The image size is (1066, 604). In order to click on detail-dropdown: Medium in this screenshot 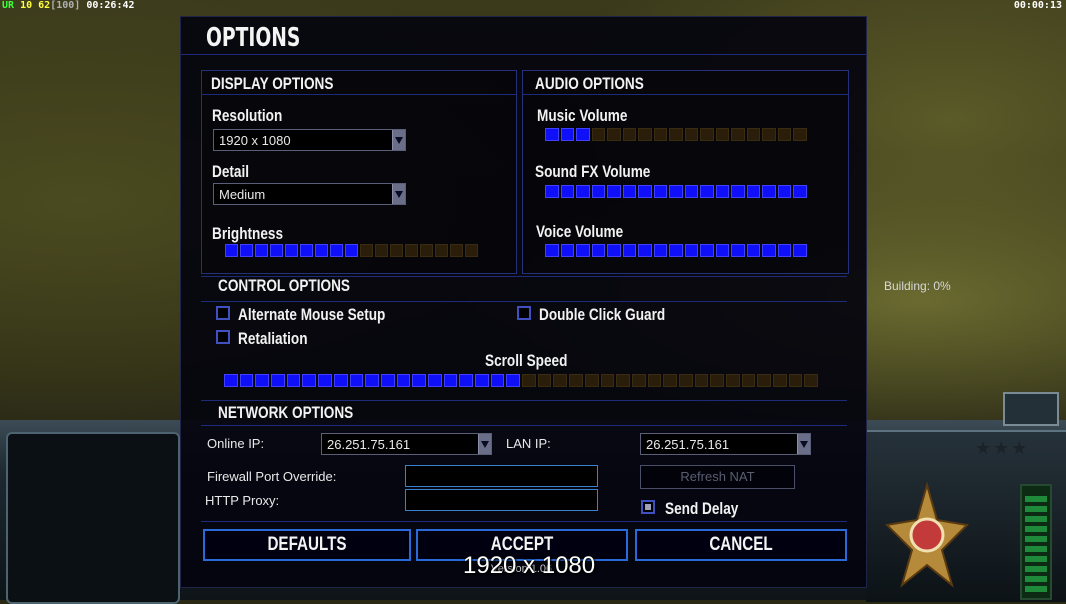, I will do `click(309, 194)`.